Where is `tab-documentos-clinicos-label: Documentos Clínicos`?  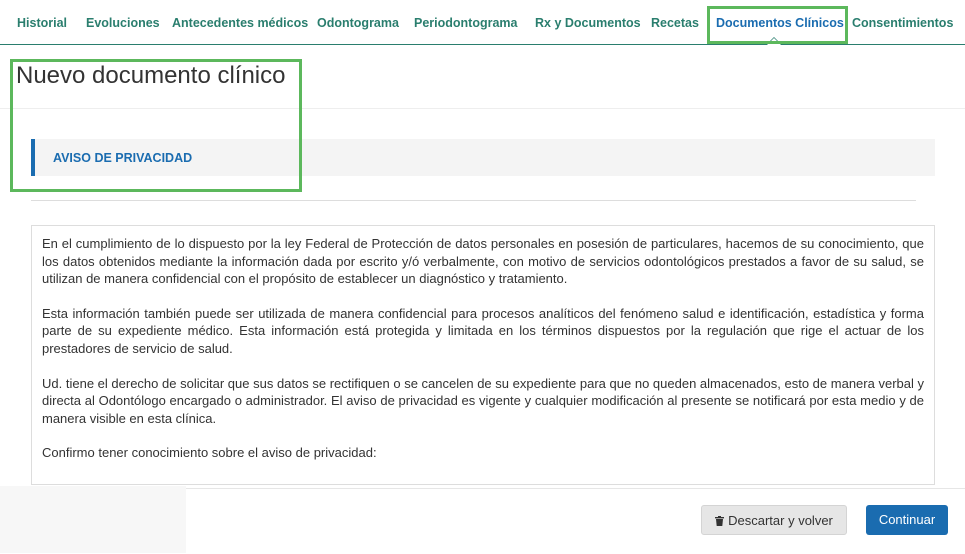
tab-documentos-clinicos-label: Documentos Clínicos is located at coordinates (780, 23).